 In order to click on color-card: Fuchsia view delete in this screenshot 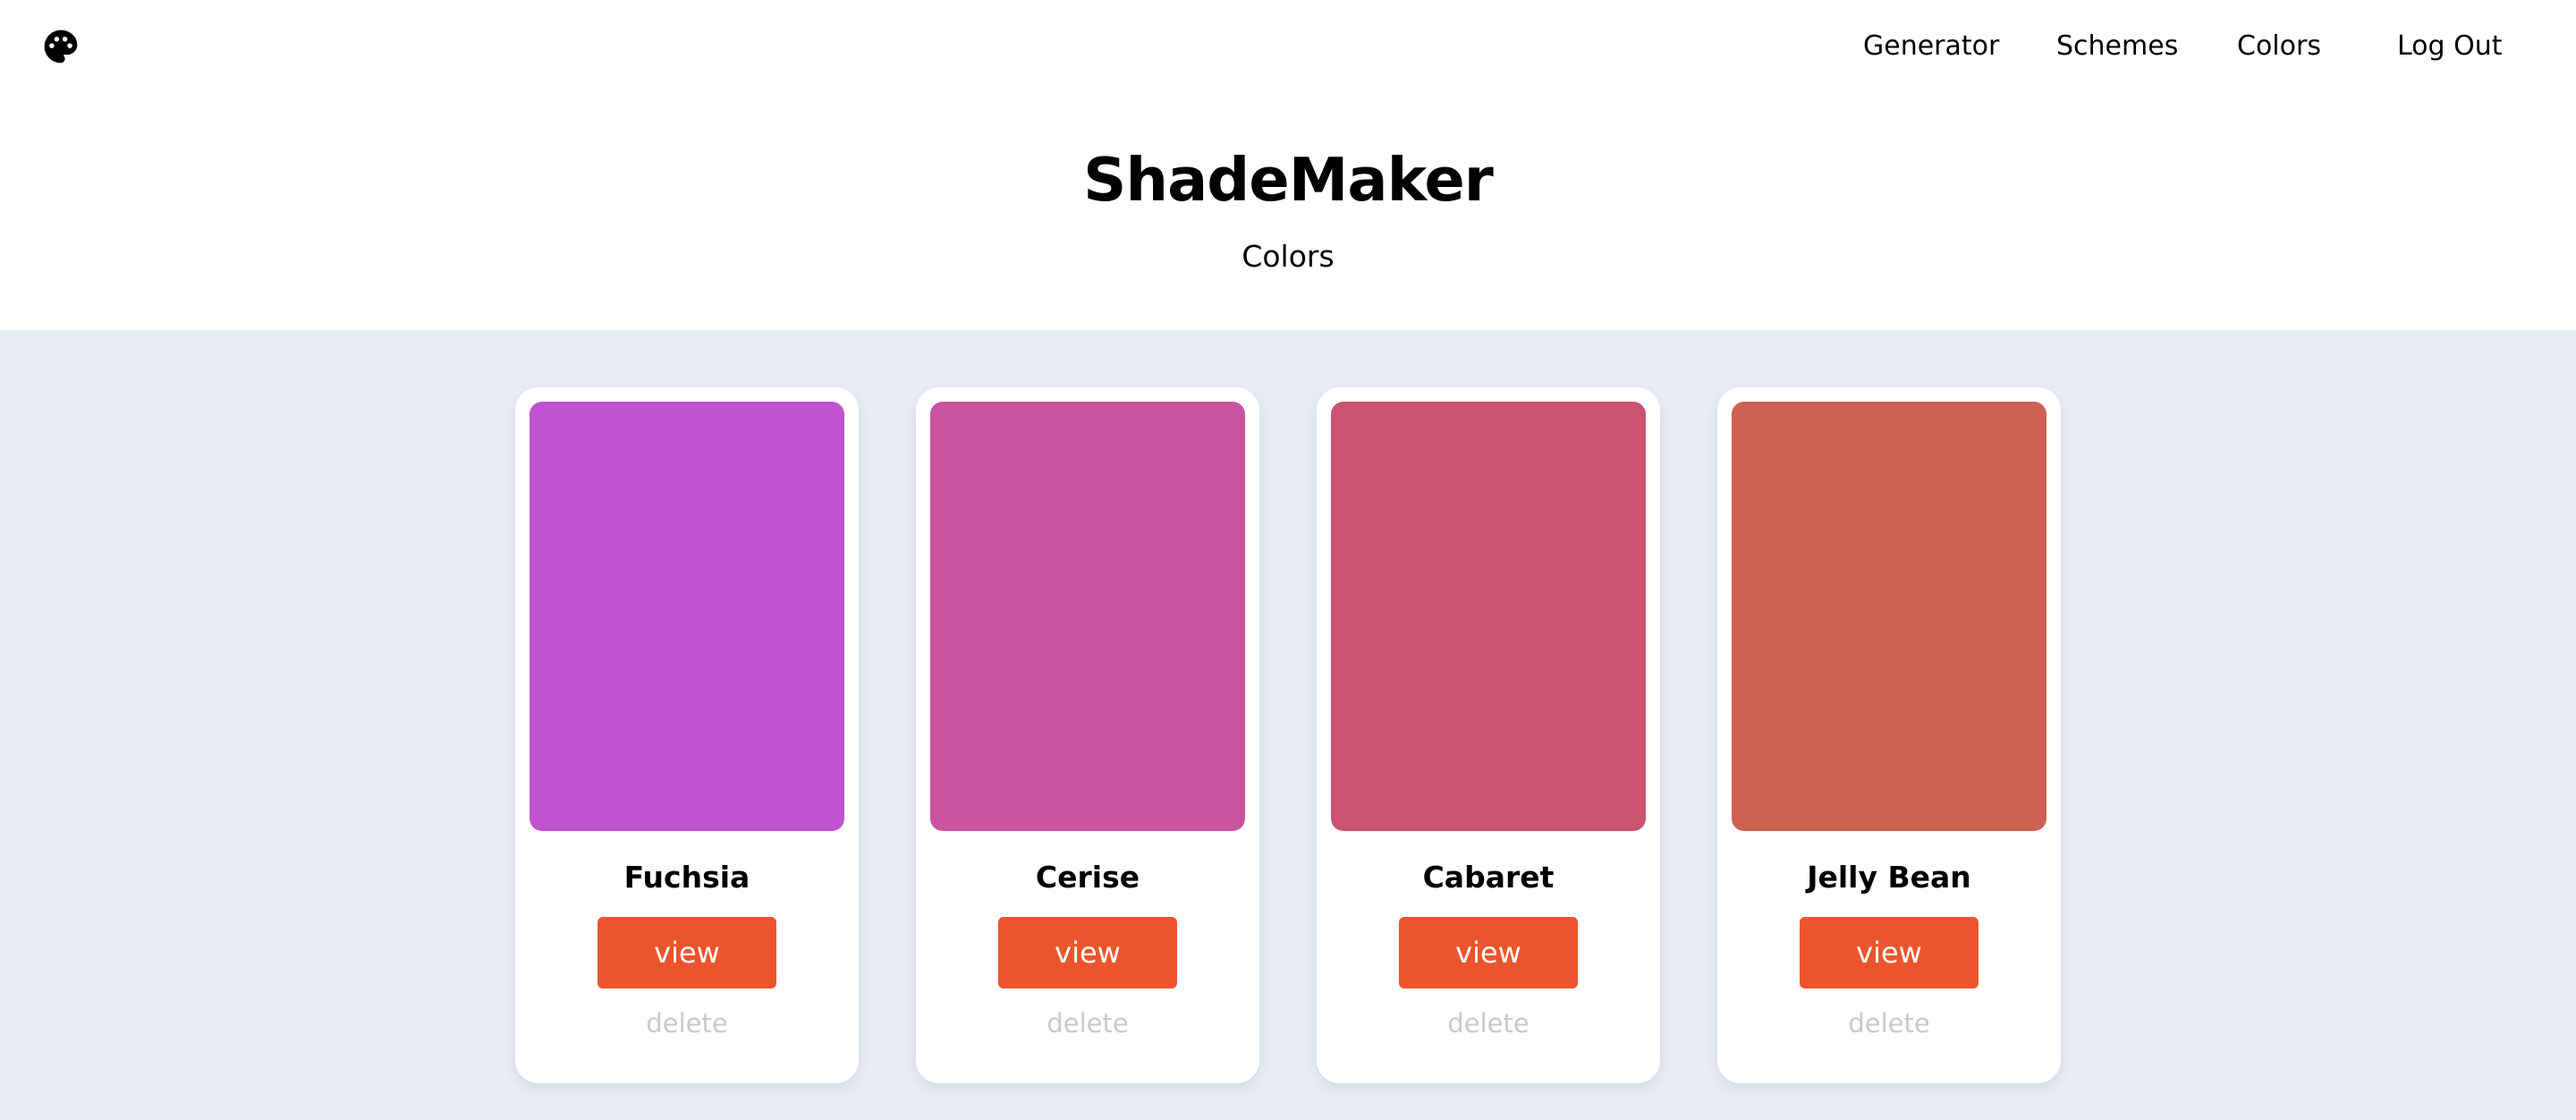, I will do `click(687, 735)`.